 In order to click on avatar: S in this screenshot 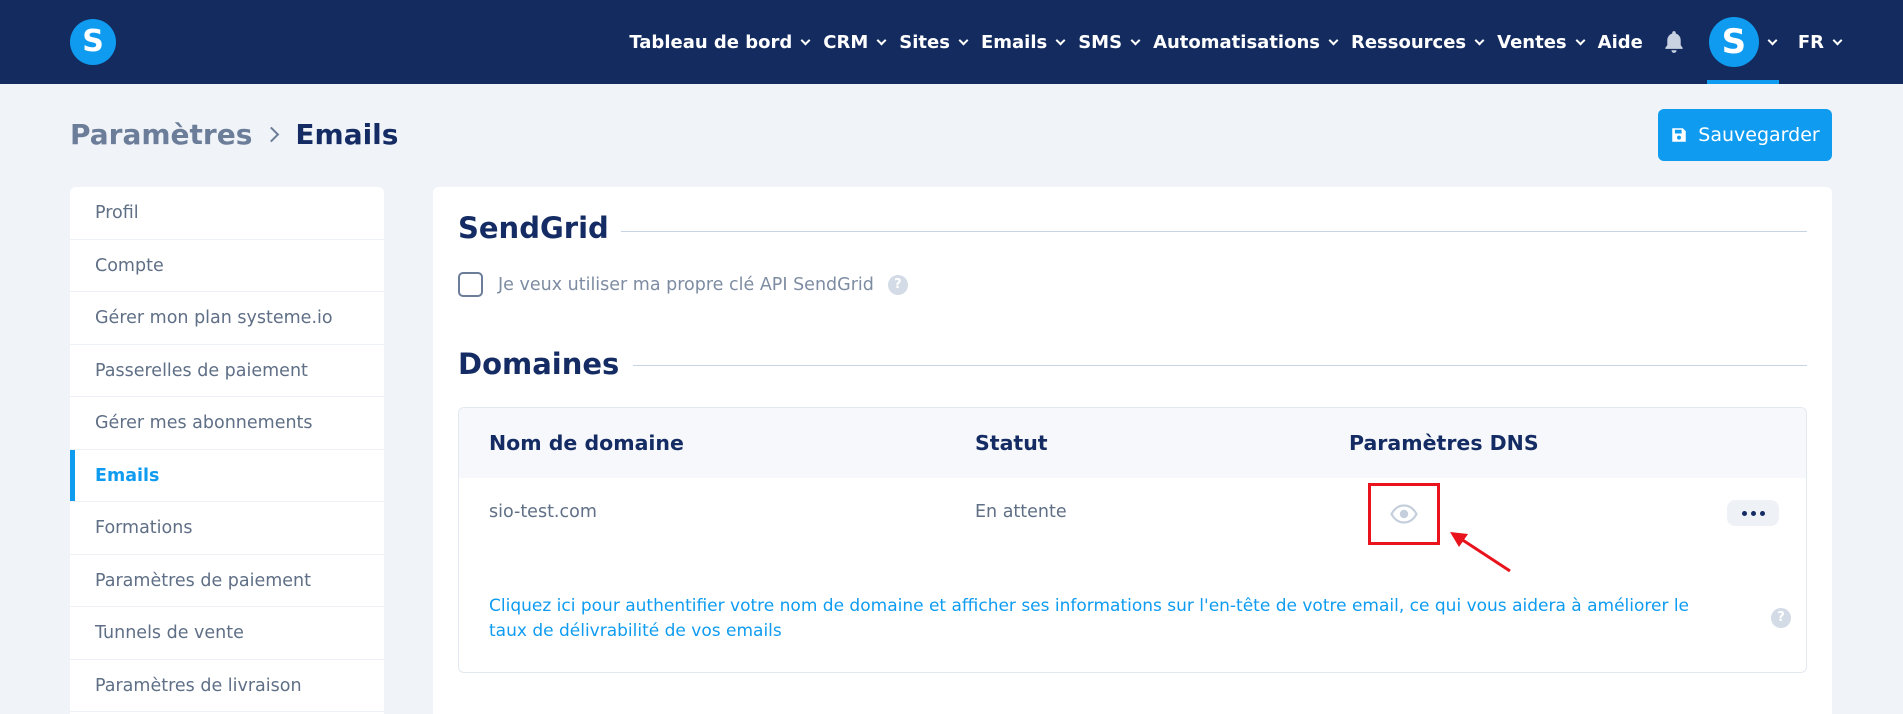, I will do `click(1733, 42)`.